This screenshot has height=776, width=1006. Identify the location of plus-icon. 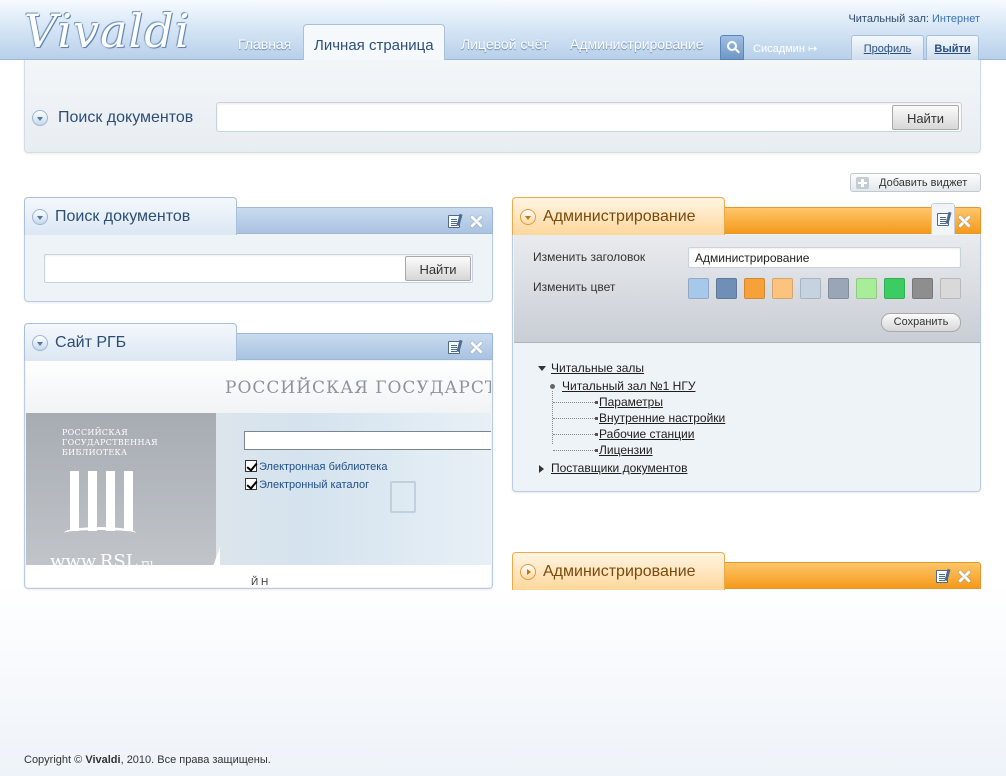
(862, 183).